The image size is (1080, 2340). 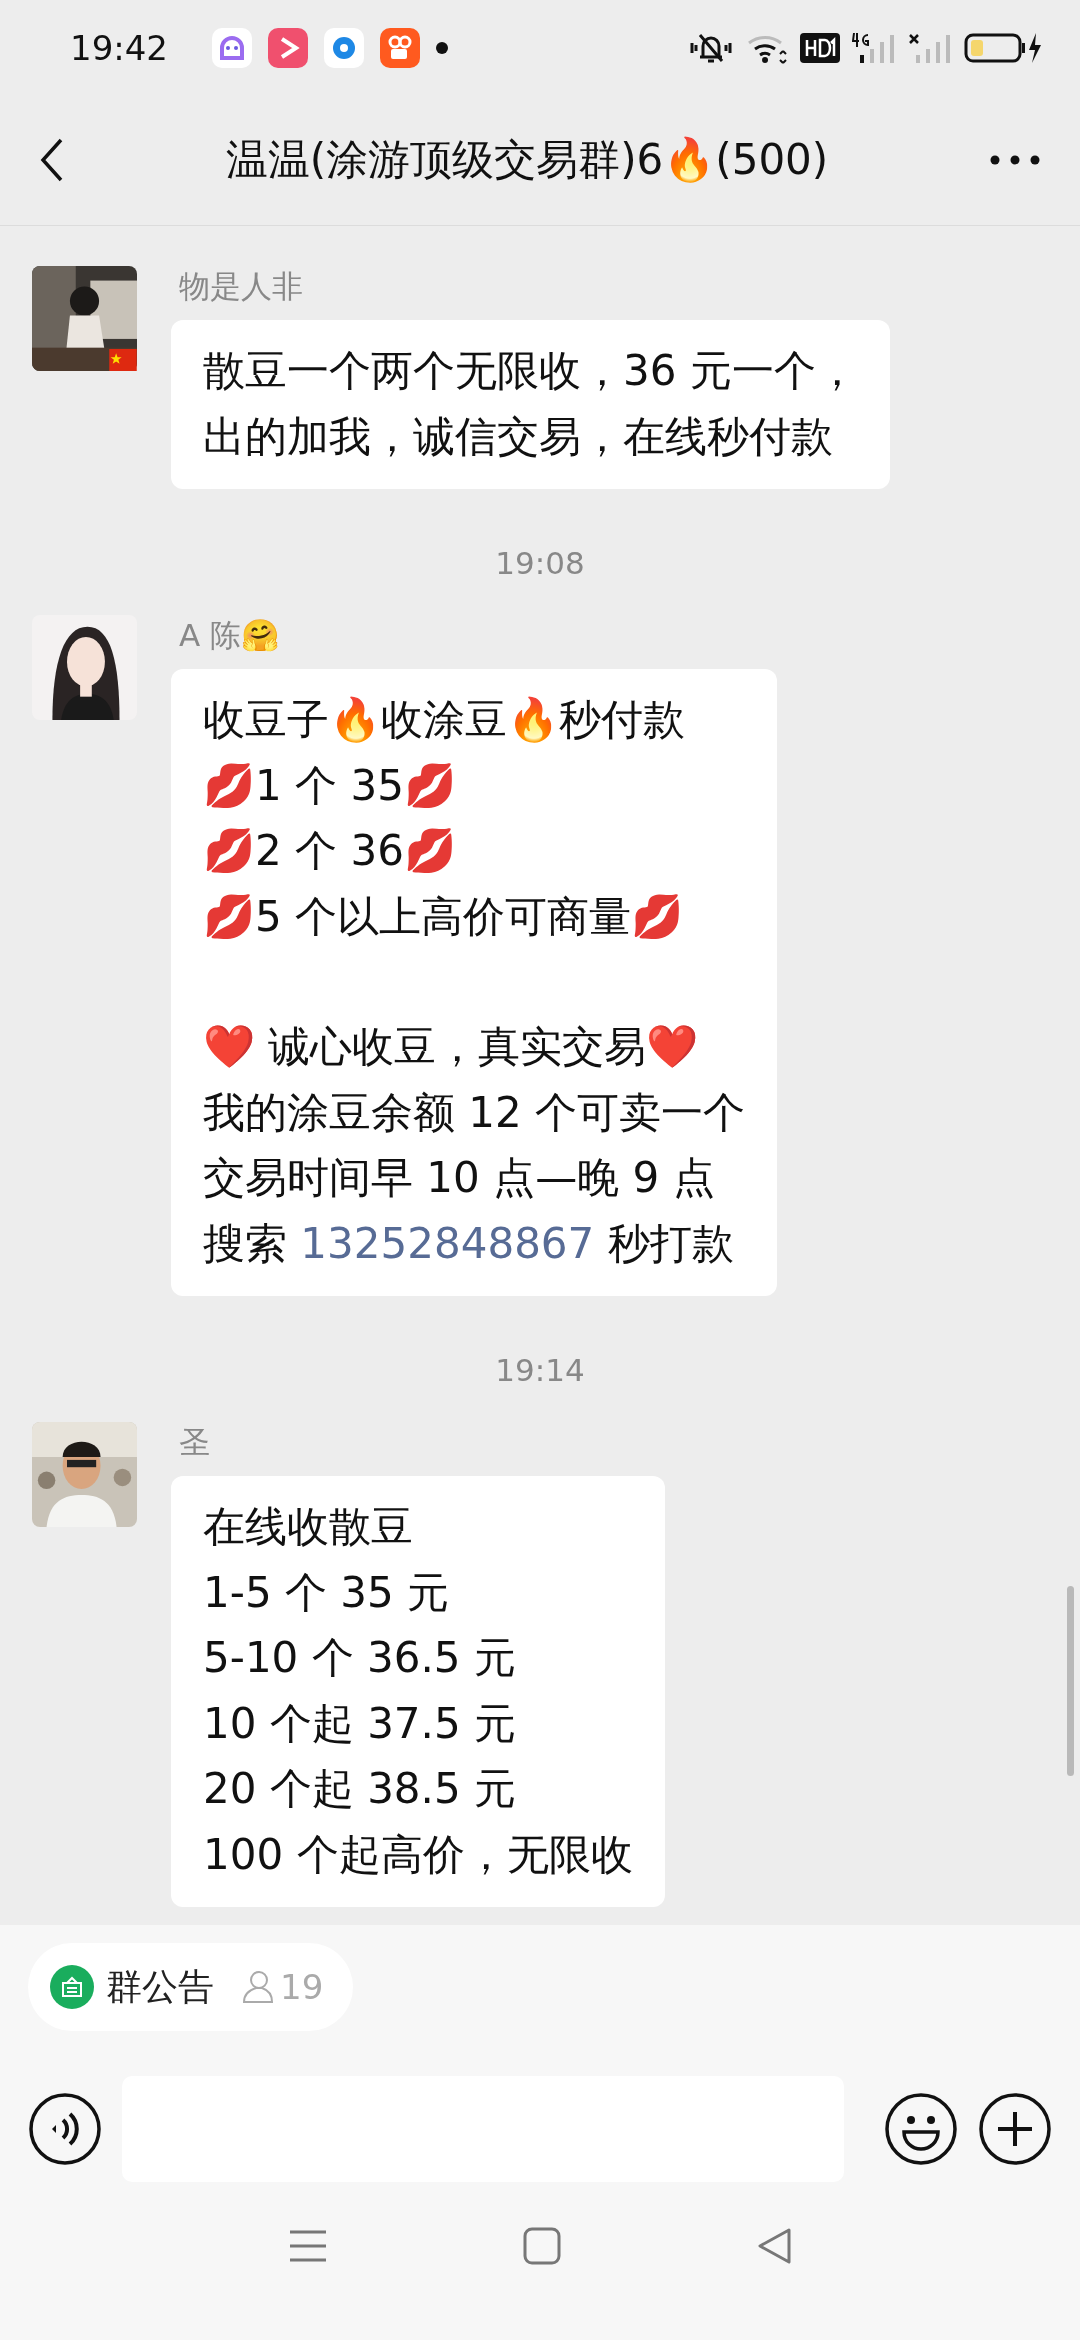 What do you see at coordinates (418, 1691) in the screenshot?
I see `message-bubble: 在线收散豆 1-5 个 35 元 5-10 个 36.5 元 10 个起 37.5 元 20 个起 38.5 元 100 个起高价，无限收` at bounding box center [418, 1691].